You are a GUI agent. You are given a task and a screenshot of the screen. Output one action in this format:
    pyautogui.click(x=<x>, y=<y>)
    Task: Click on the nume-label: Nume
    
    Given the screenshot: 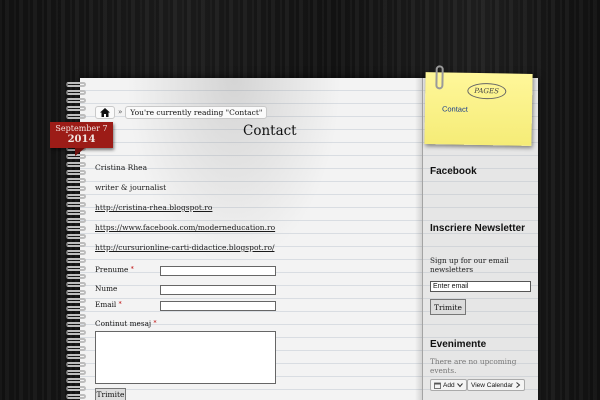 What is the action you would take?
    pyautogui.click(x=106, y=288)
    